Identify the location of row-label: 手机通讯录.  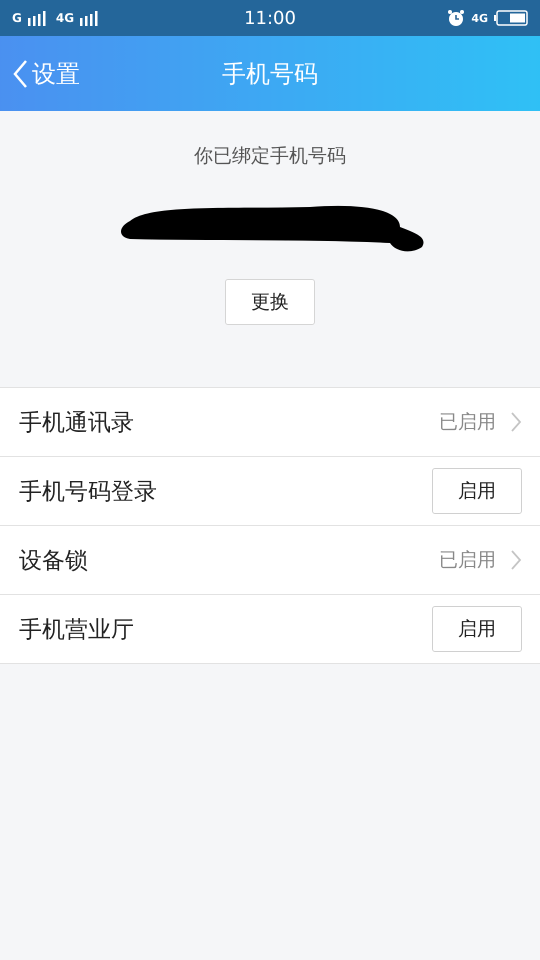
(77, 423).